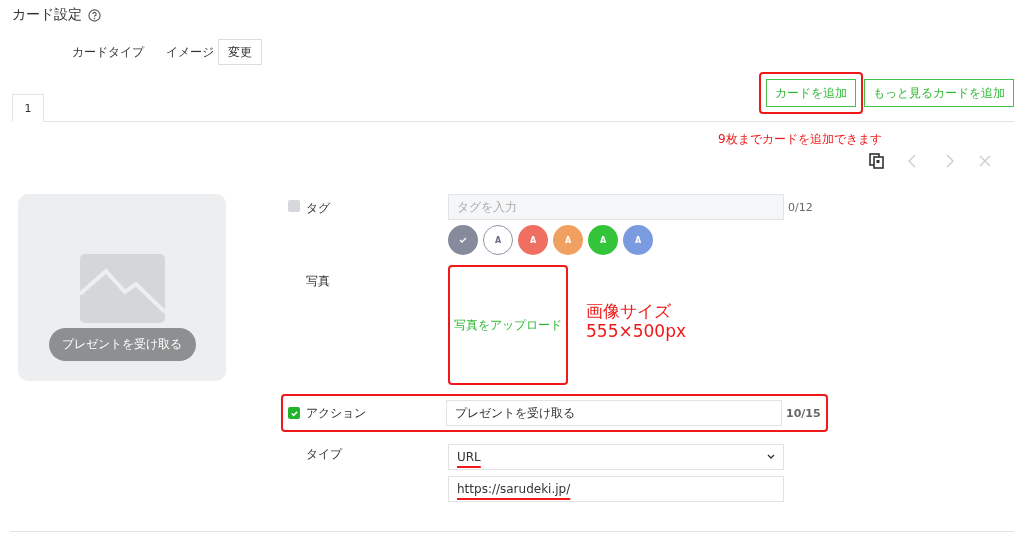  I want to click on preview-action-button: プレゼントを受け取る, so click(122, 344).